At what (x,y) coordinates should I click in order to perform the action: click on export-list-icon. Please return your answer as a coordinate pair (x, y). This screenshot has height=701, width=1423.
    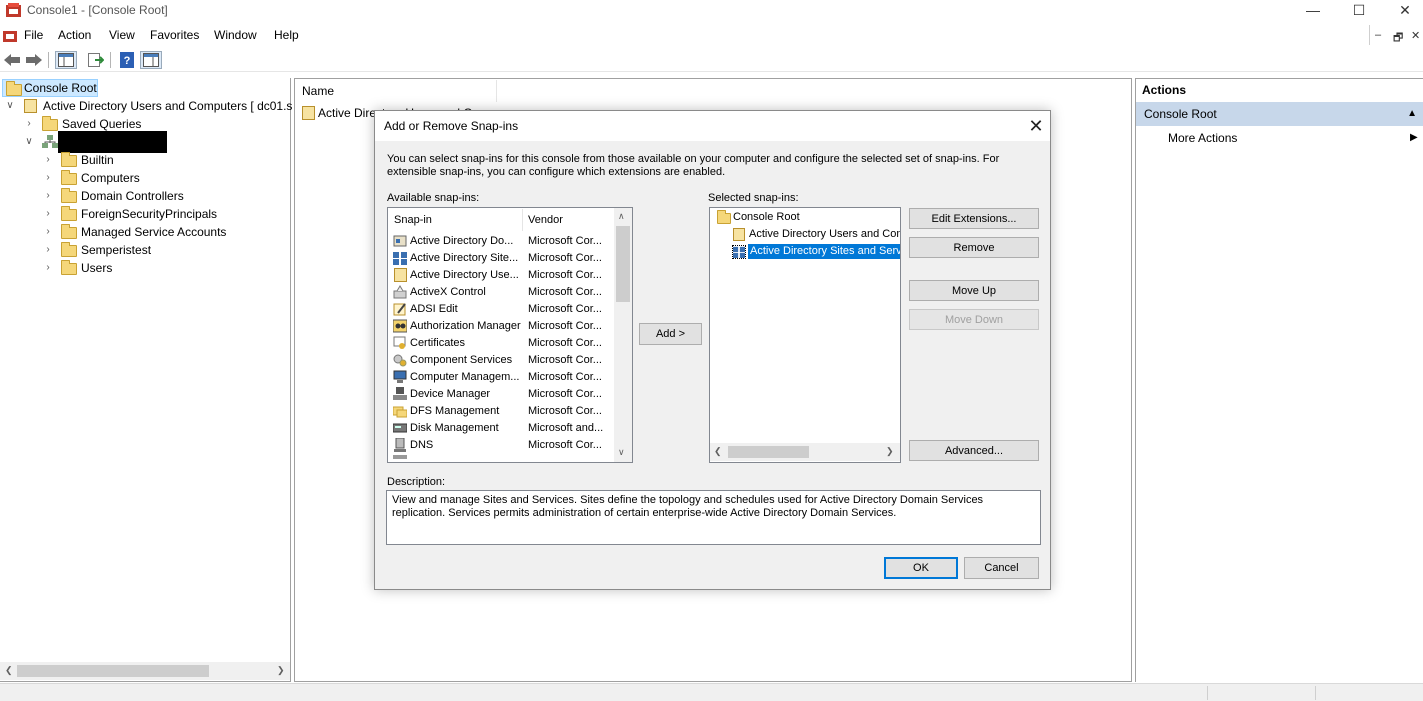
    Looking at the image, I should click on (96, 60).